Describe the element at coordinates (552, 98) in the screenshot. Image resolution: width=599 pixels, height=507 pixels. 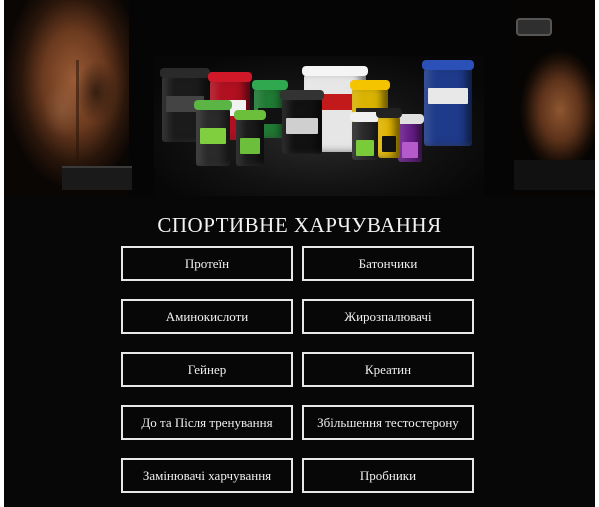
I see `athlete-arm-image` at that location.